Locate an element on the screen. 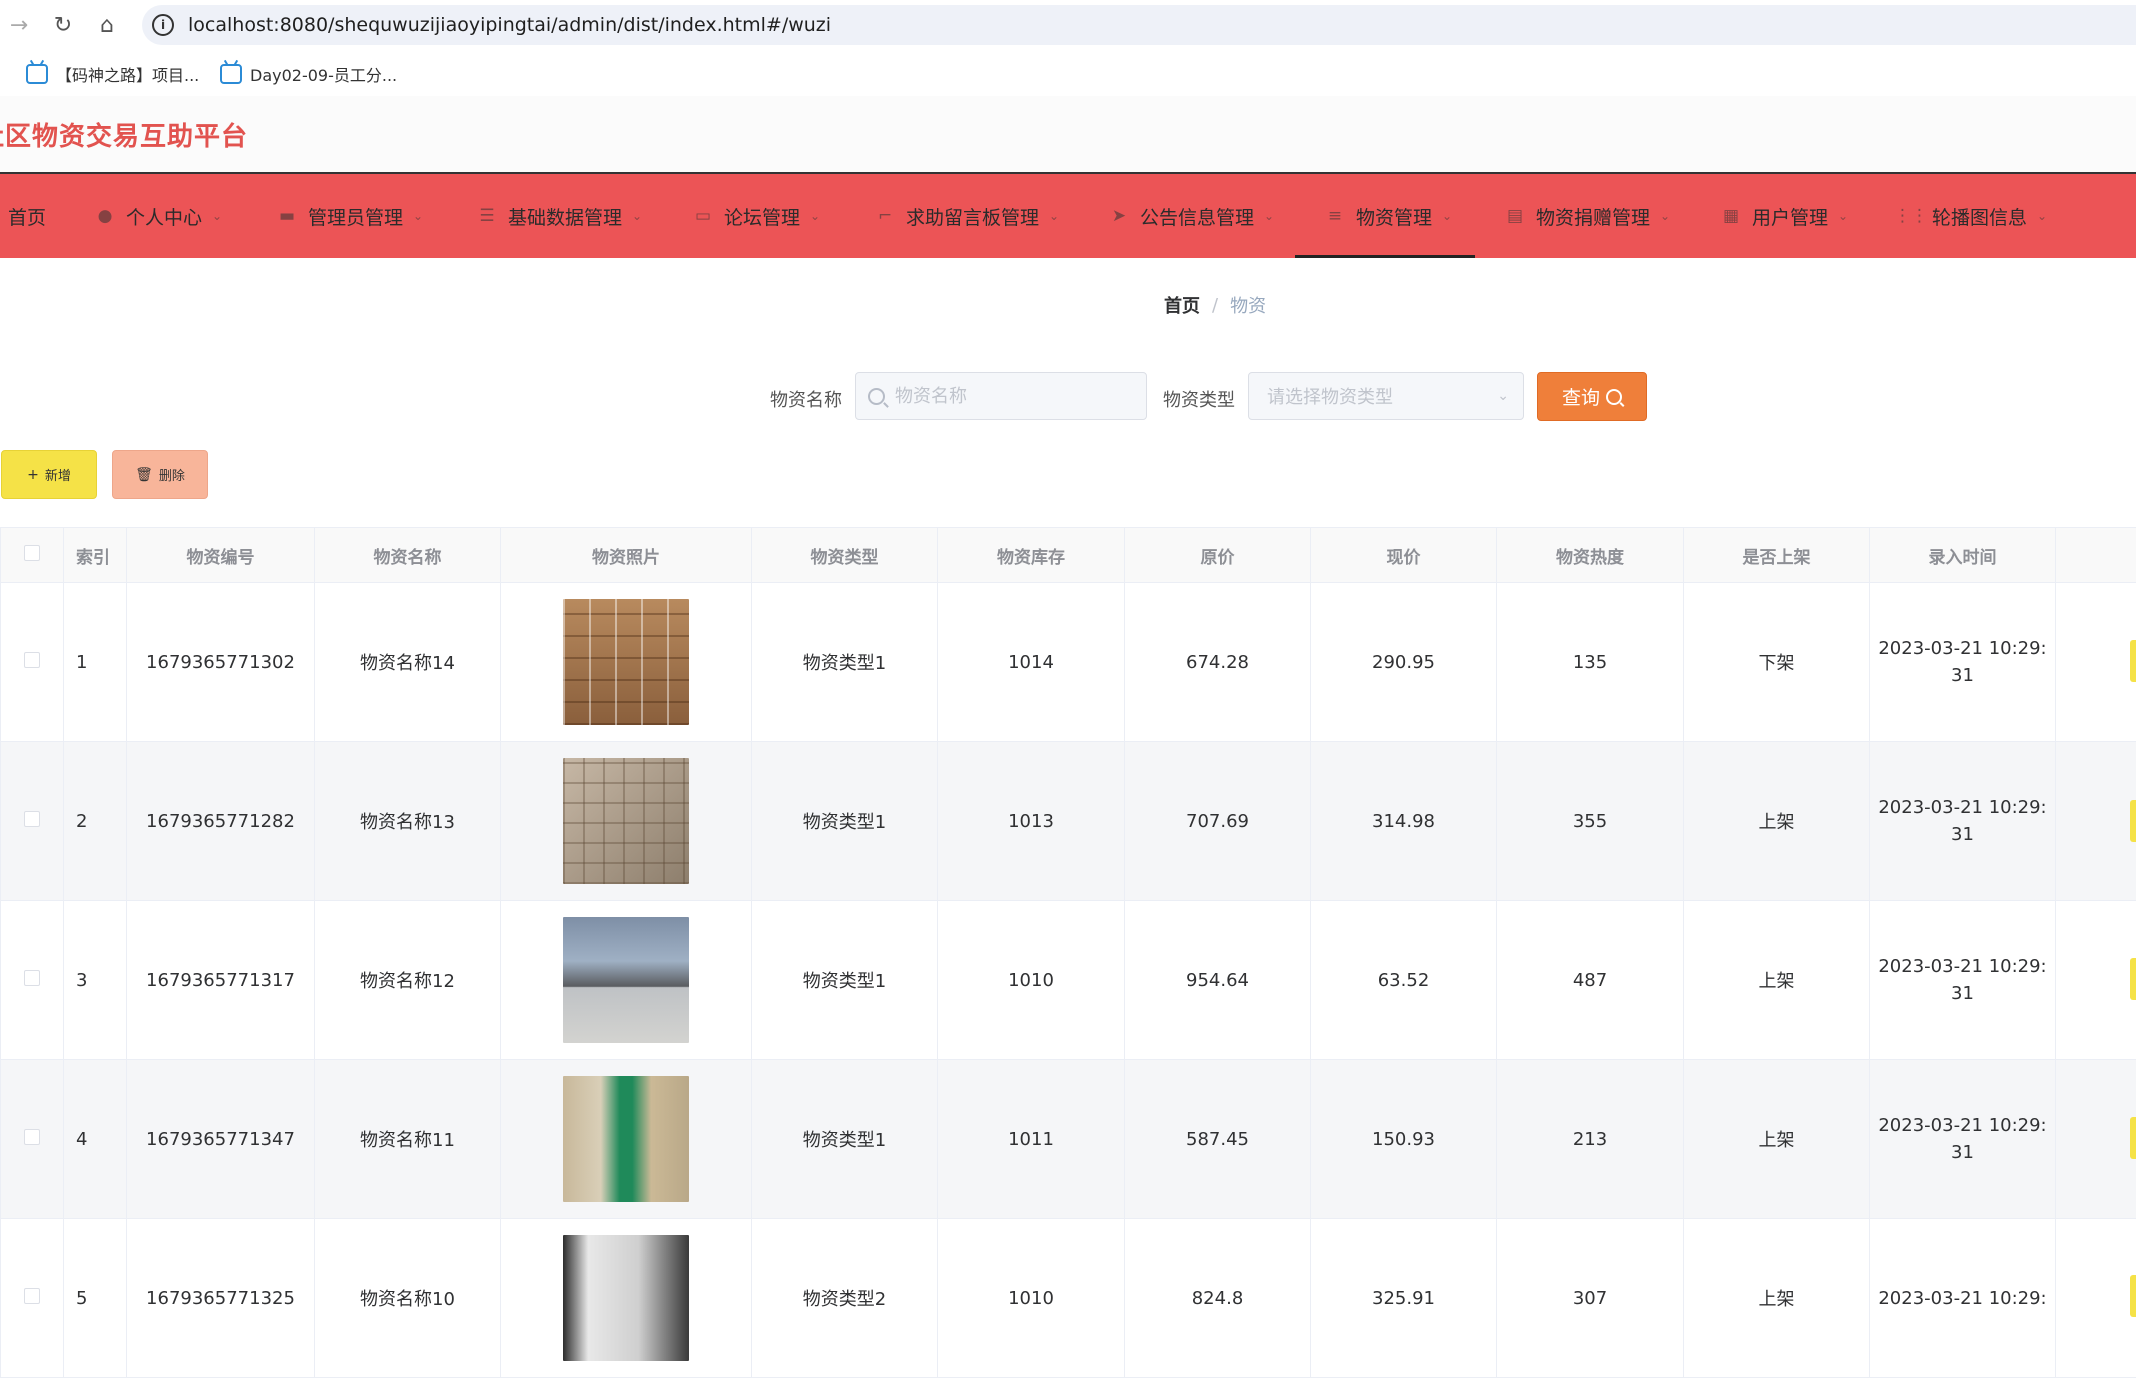  cell-status: 下架 is located at coordinates (1777, 662).